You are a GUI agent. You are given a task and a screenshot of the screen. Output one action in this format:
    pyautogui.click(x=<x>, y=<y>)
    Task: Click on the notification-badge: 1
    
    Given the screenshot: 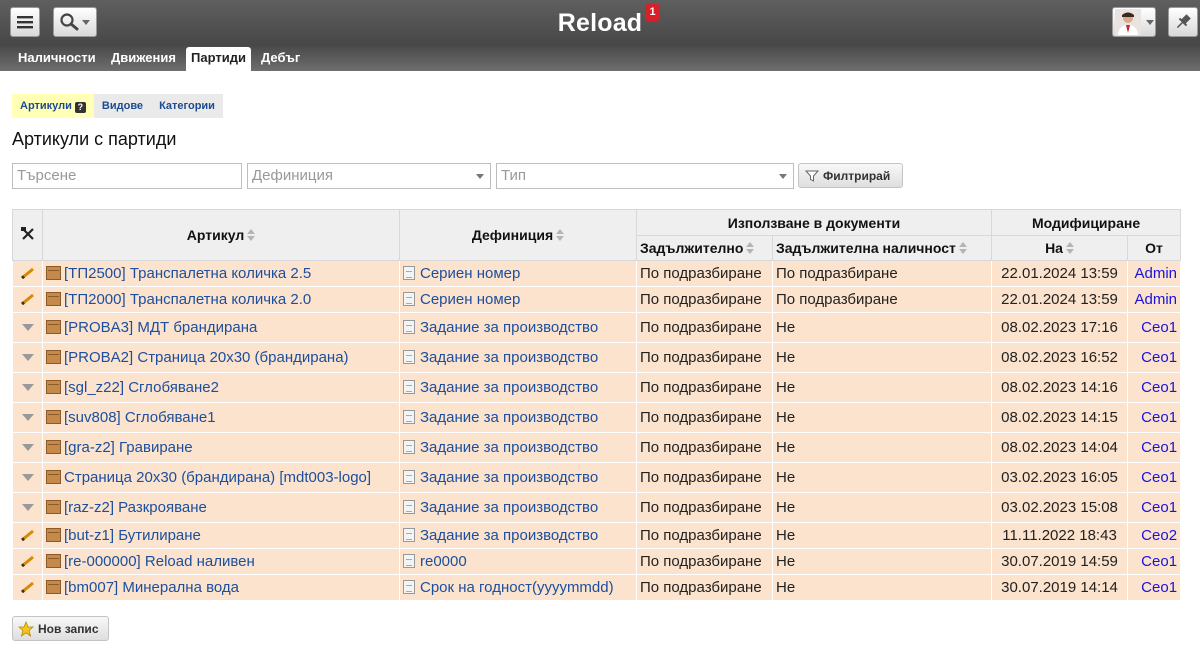 What is the action you would take?
    pyautogui.click(x=652, y=12)
    